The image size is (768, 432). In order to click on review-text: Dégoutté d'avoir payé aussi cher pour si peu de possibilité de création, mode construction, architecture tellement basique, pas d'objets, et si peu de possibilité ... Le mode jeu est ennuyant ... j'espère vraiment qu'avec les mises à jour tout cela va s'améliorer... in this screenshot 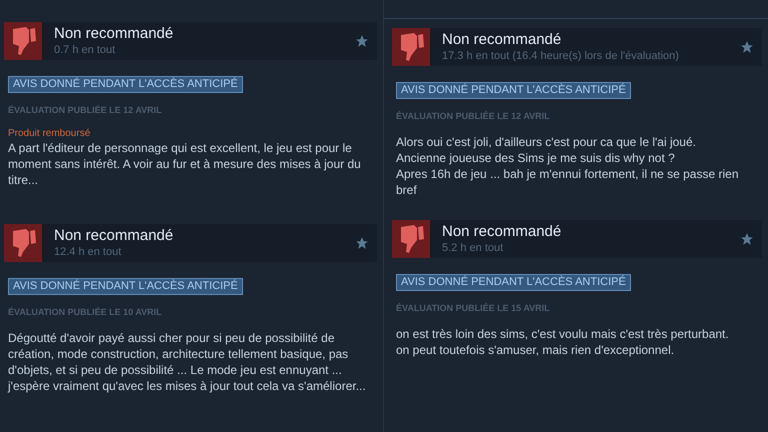, I will do `click(187, 362)`.